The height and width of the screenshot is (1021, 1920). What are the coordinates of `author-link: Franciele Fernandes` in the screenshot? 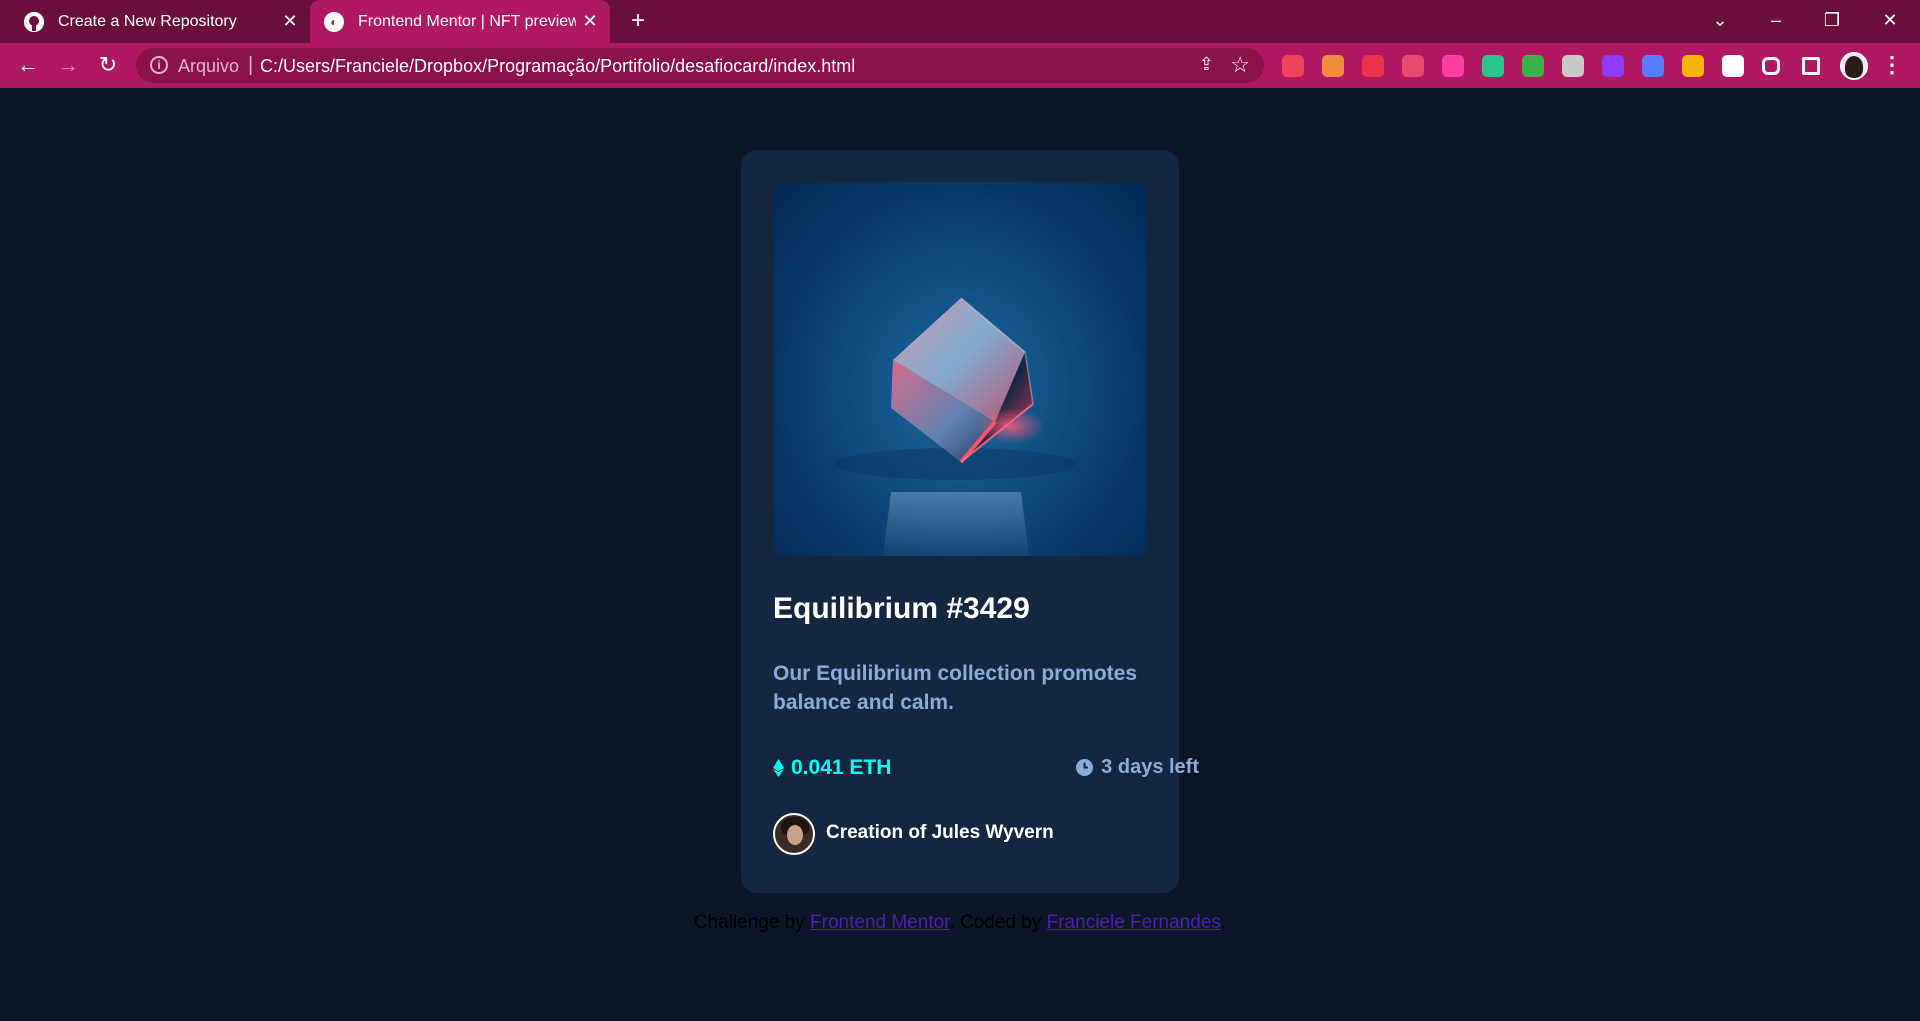 It's located at (1134, 922).